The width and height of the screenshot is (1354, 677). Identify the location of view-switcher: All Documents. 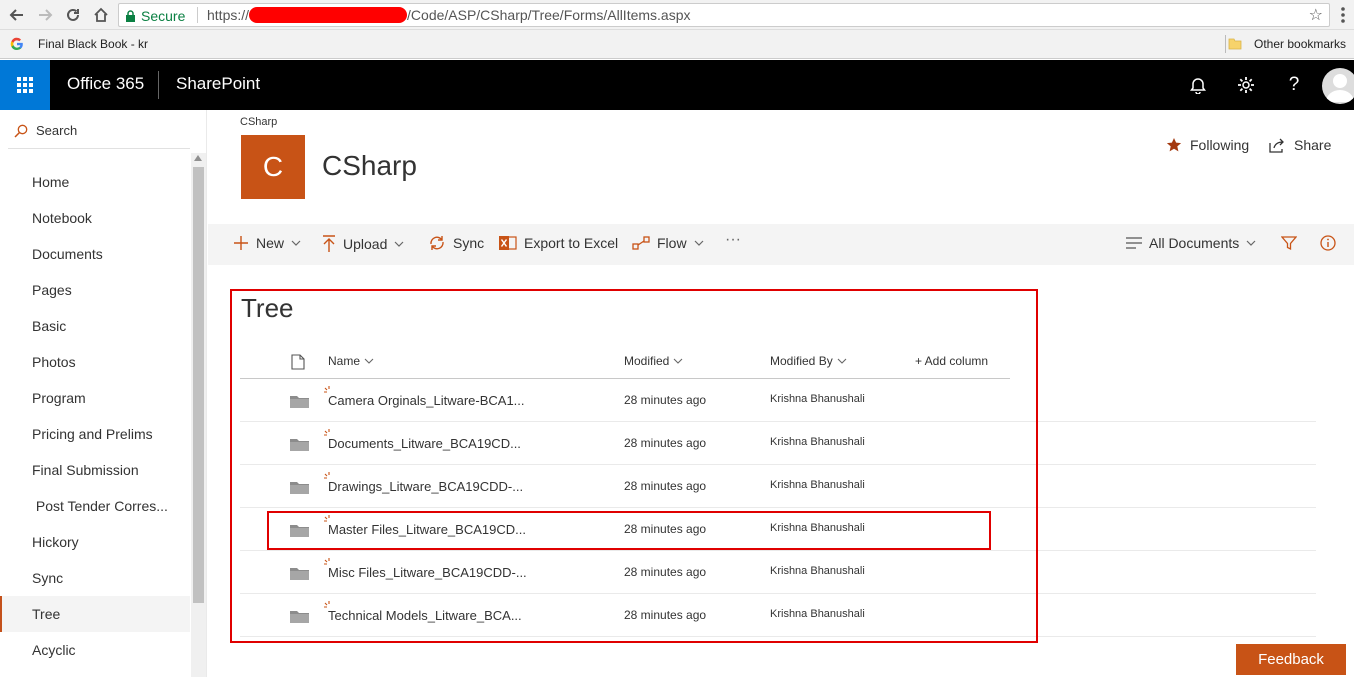
(1191, 243).